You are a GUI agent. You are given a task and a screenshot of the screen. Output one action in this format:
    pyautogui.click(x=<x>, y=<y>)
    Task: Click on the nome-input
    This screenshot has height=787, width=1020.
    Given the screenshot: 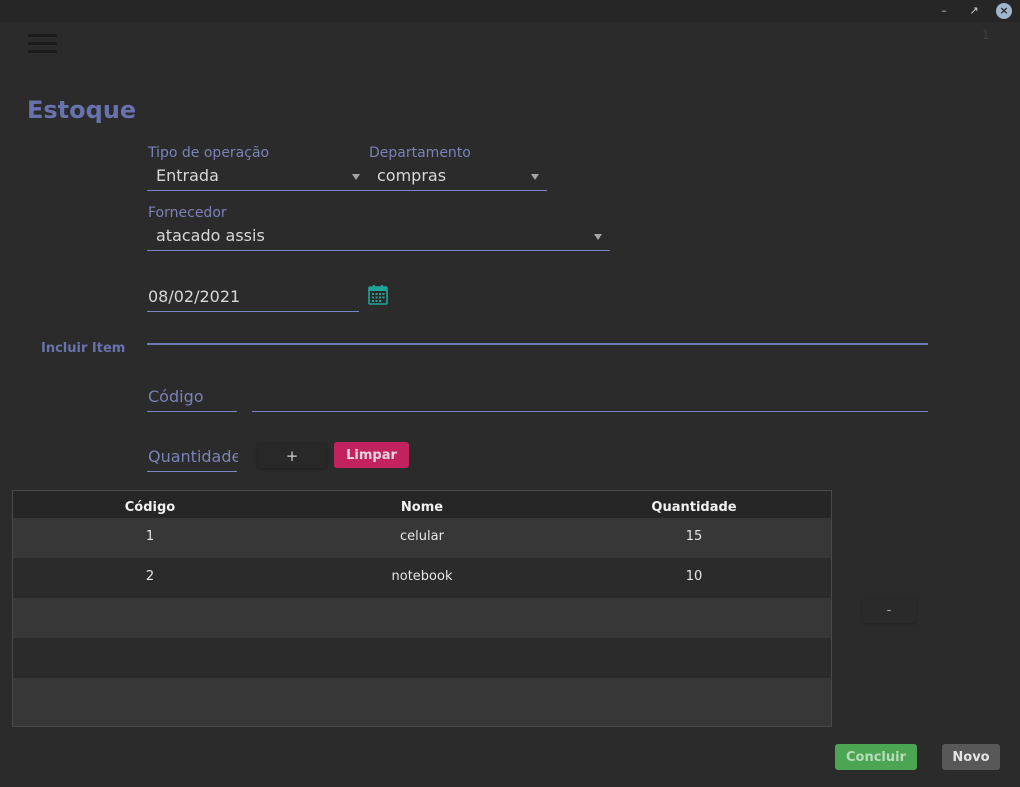 What is the action you would take?
    pyautogui.click(x=590, y=399)
    